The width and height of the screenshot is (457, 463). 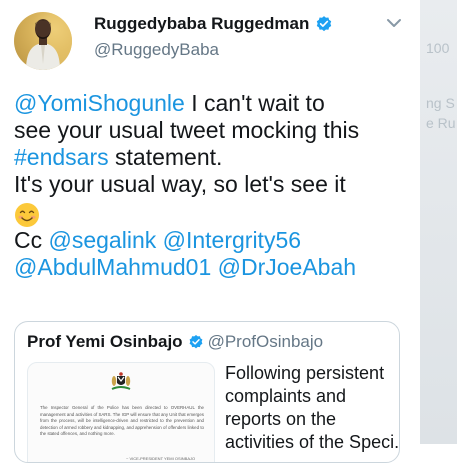 What do you see at coordinates (441, 123) in the screenshot?
I see `background-ghost-text: e Ru` at bounding box center [441, 123].